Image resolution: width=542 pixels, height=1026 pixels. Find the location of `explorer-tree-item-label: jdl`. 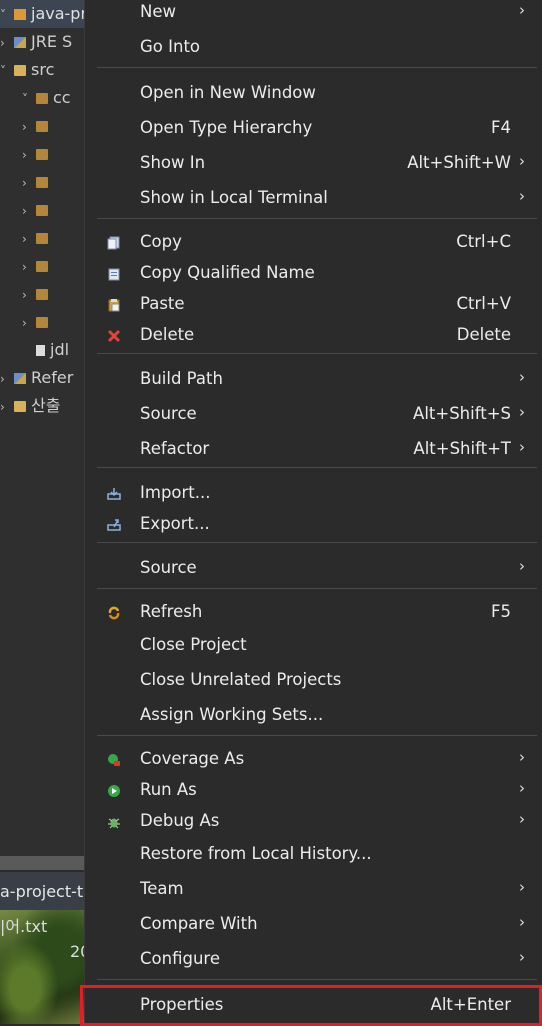

explorer-tree-item-label: jdl is located at coordinates (60, 349).